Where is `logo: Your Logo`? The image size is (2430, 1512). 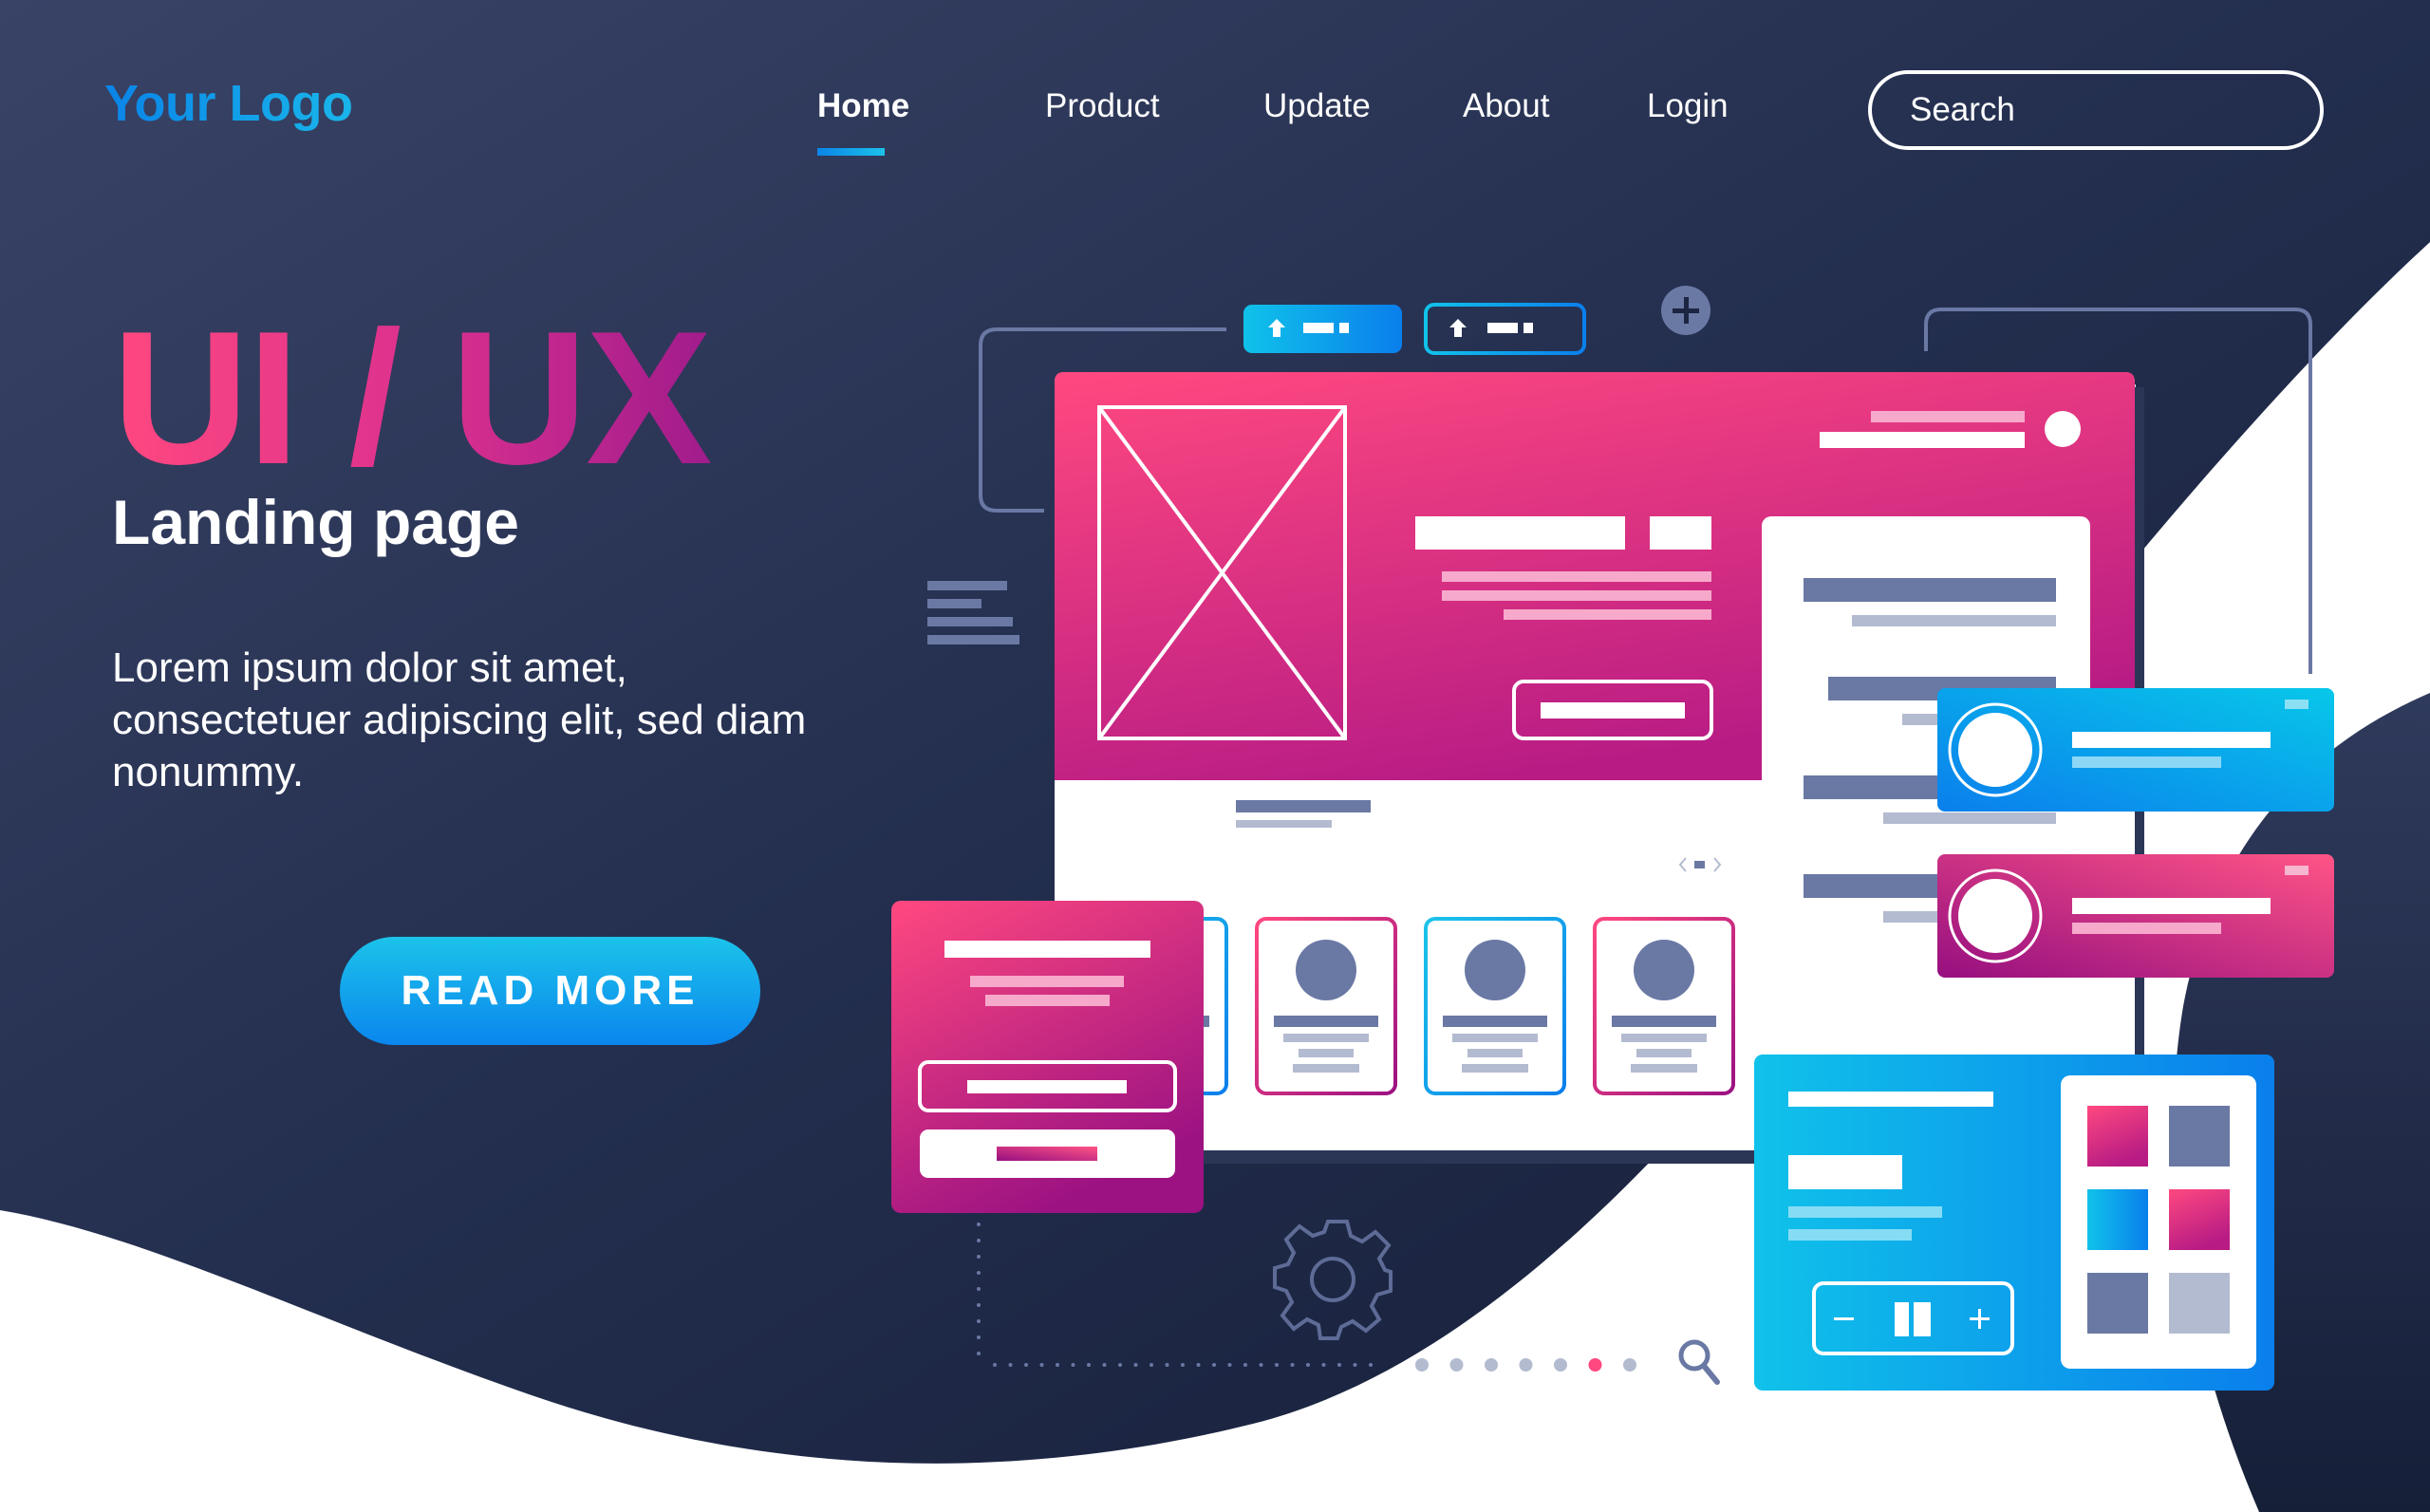
logo: Your Logo is located at coordinates (229, 103).